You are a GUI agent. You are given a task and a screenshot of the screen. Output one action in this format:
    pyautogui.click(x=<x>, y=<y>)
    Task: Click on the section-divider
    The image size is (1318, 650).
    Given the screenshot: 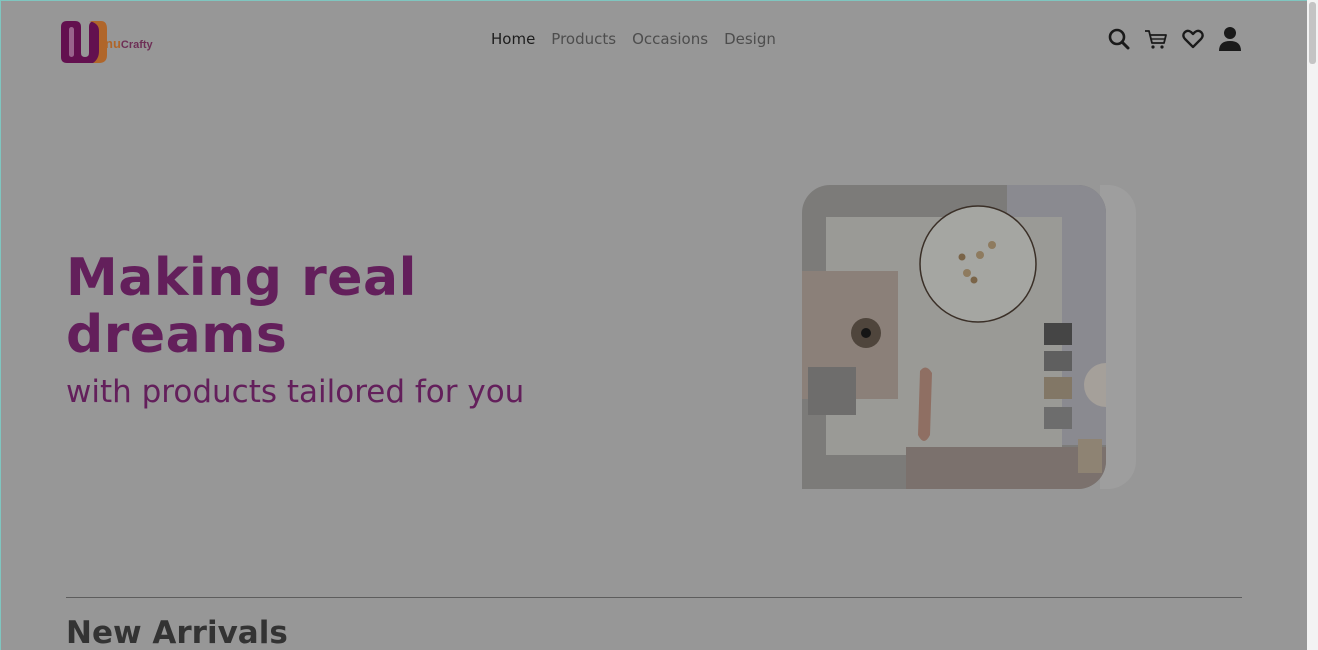 What is the action you would take?
    pyautogui.click(x=654, y=597)
    